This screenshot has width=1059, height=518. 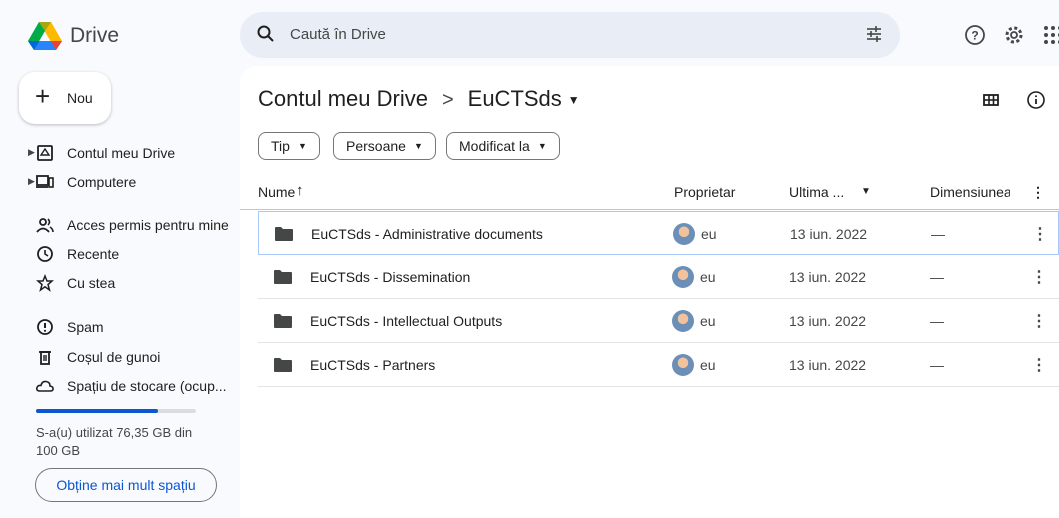 What do you see at coordinates (1038, 192) in the screenshot?
I see `column-options-icon: ⋮` at bounding box center [1038, 192].